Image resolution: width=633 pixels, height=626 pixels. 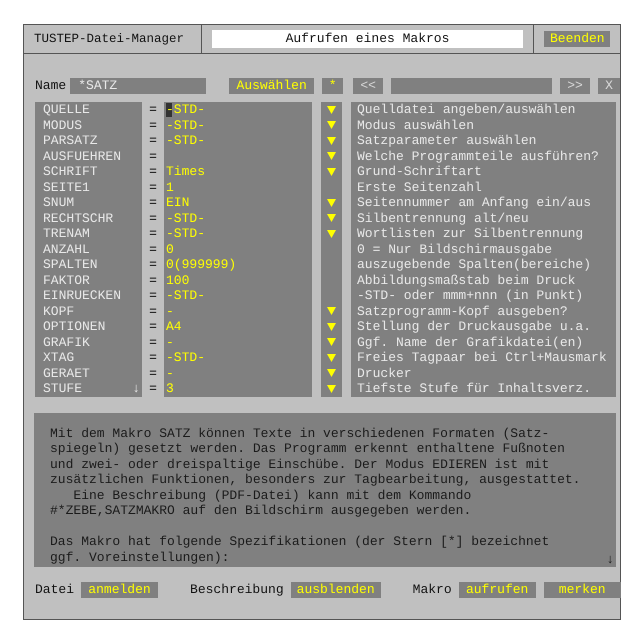 I want to click on parameter-description: Quelldatei angeben/auswählen, so click(x=466, y=109).